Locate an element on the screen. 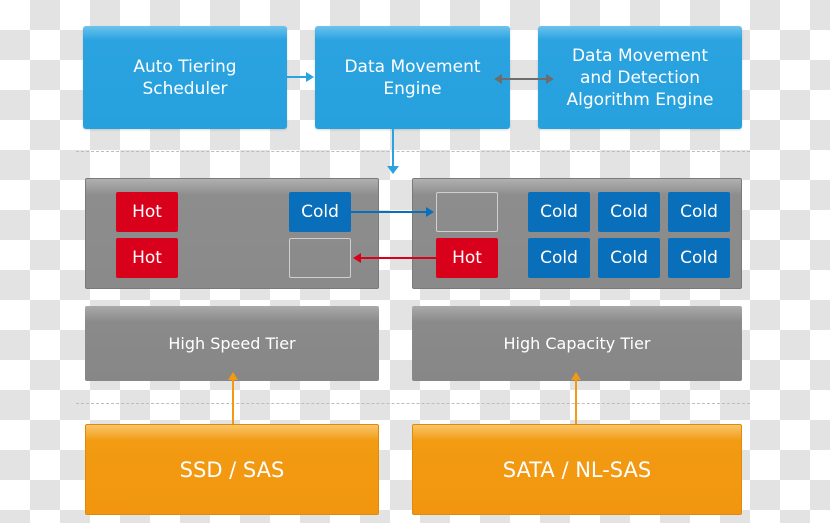 The height and width of the screenshot is (523, 830). high-speed-tier-box: High Speed Tier is located at coordinates (232, 343).